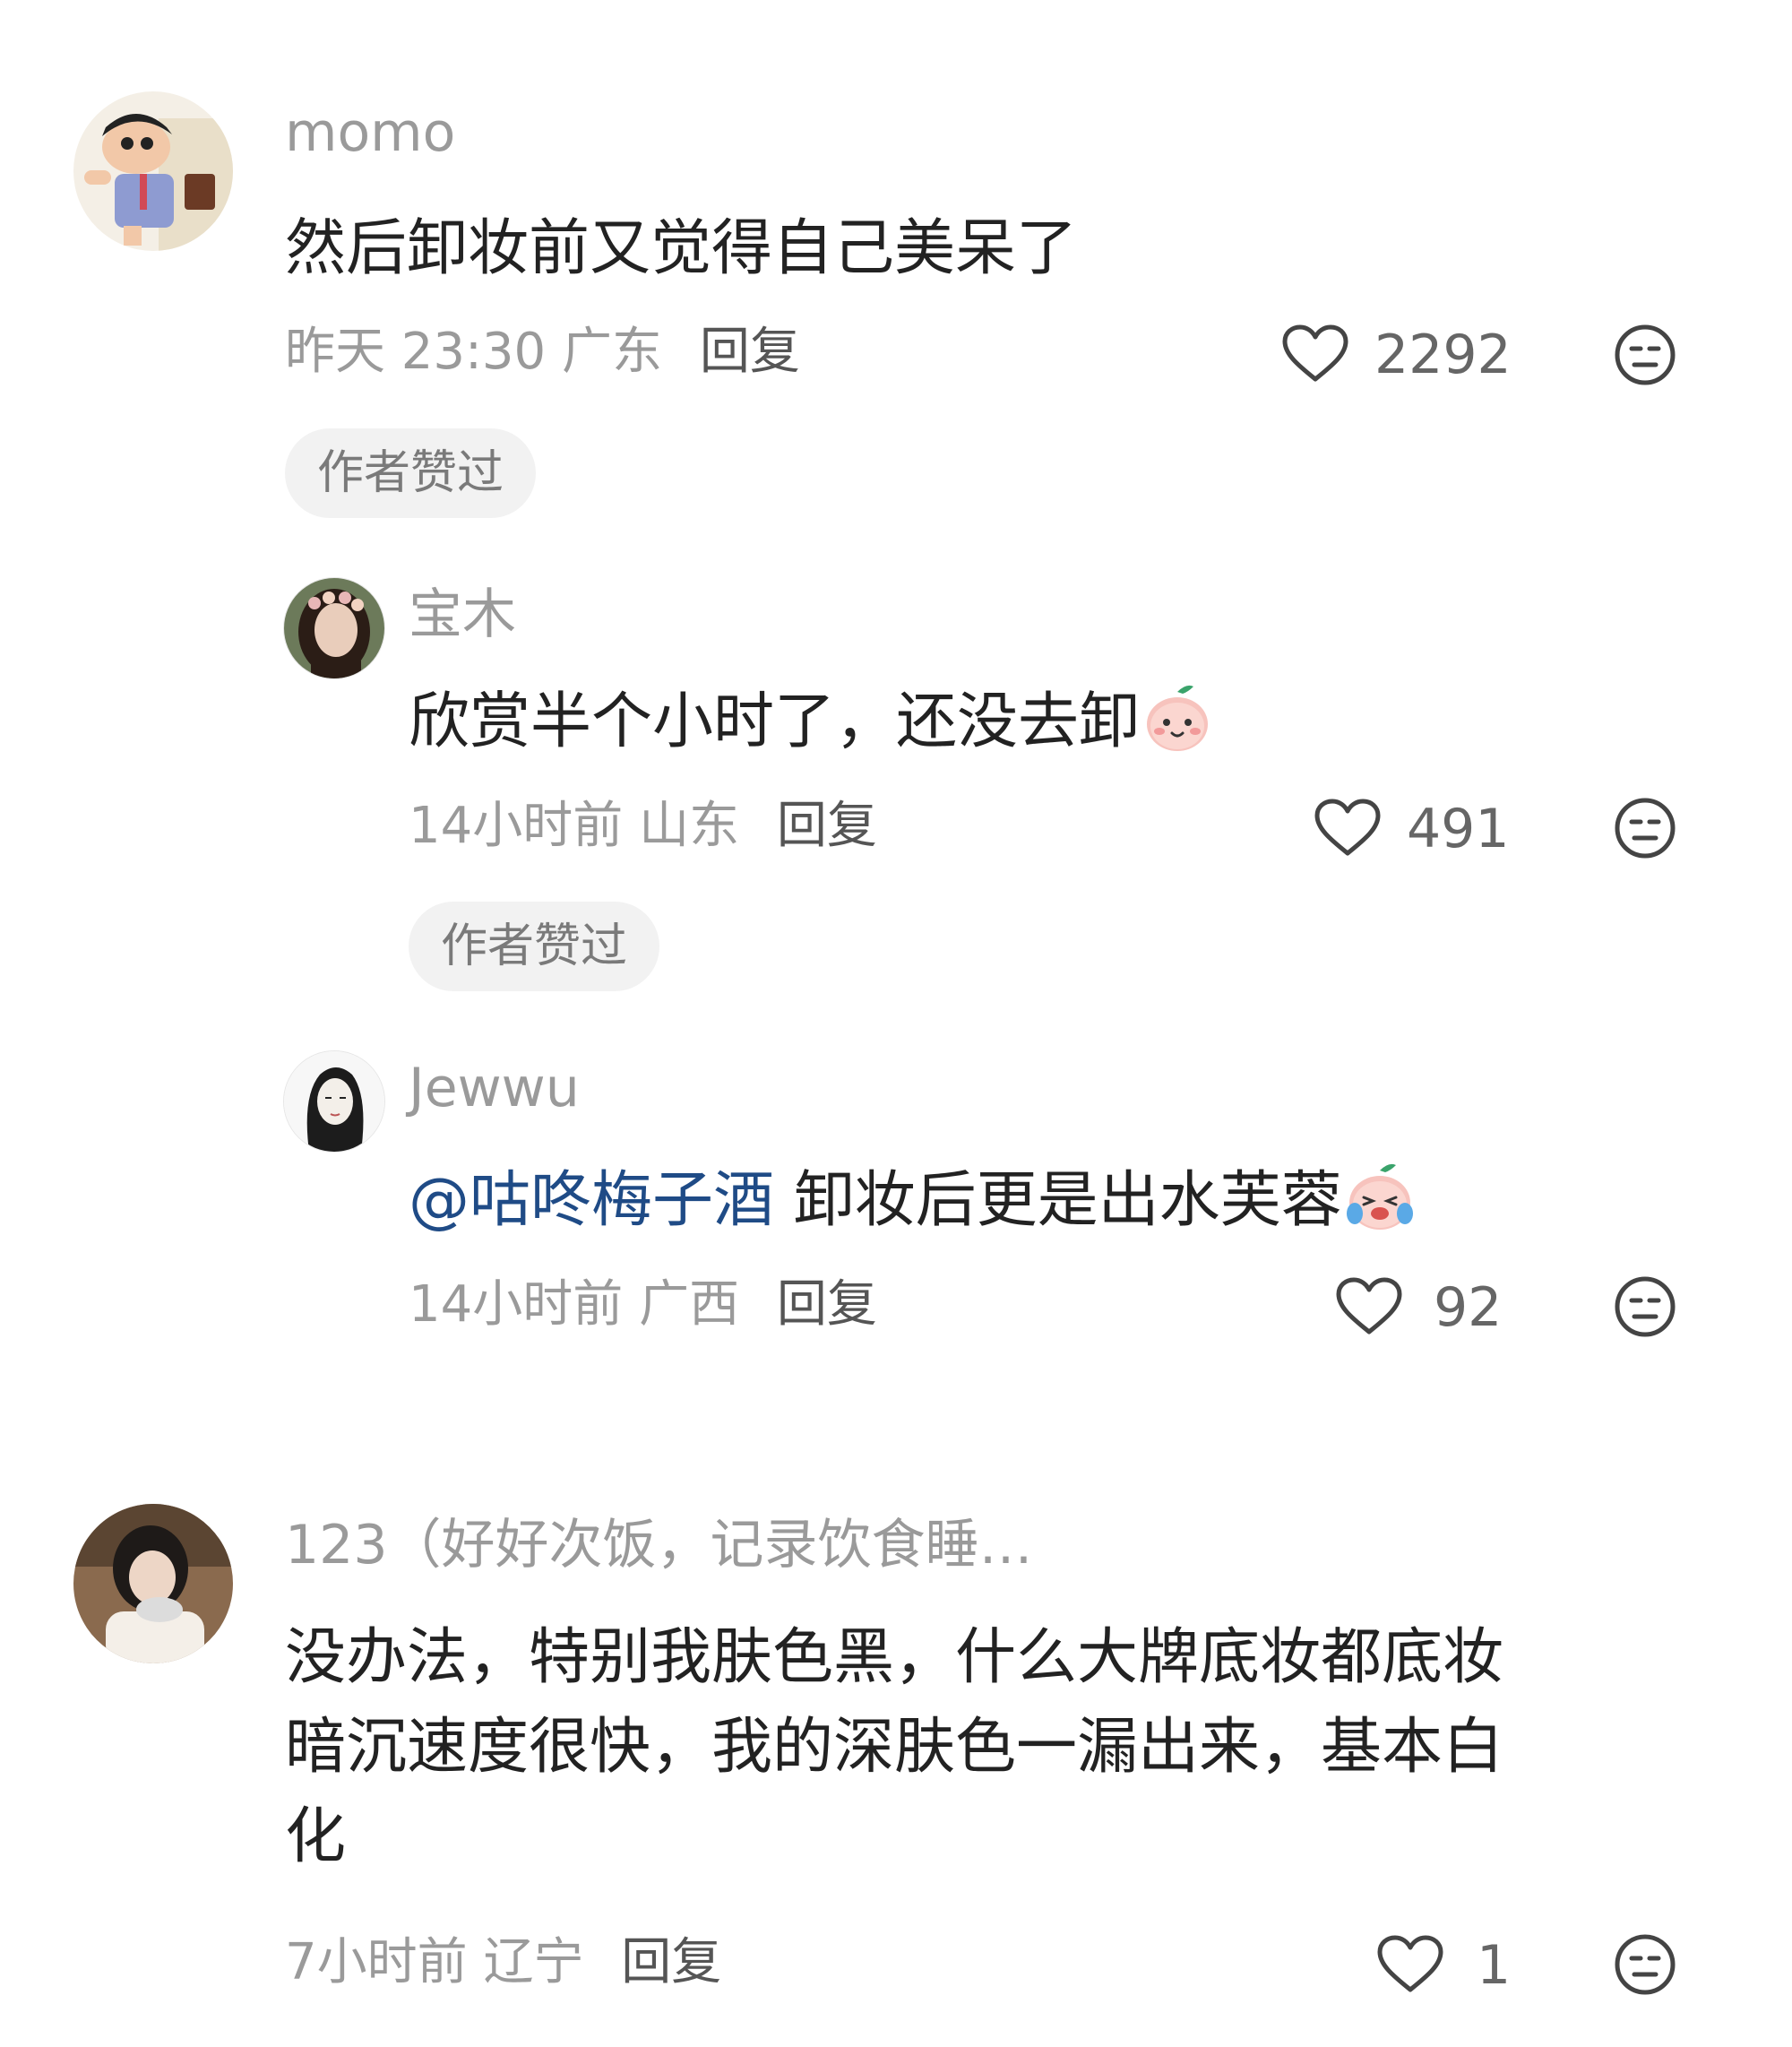 The image size is (1792, 2047). What do you see at coordinates (533, 1962) in the screenshot?
I see `comment-location: 辽宁` at bounding box center [533, 1962].